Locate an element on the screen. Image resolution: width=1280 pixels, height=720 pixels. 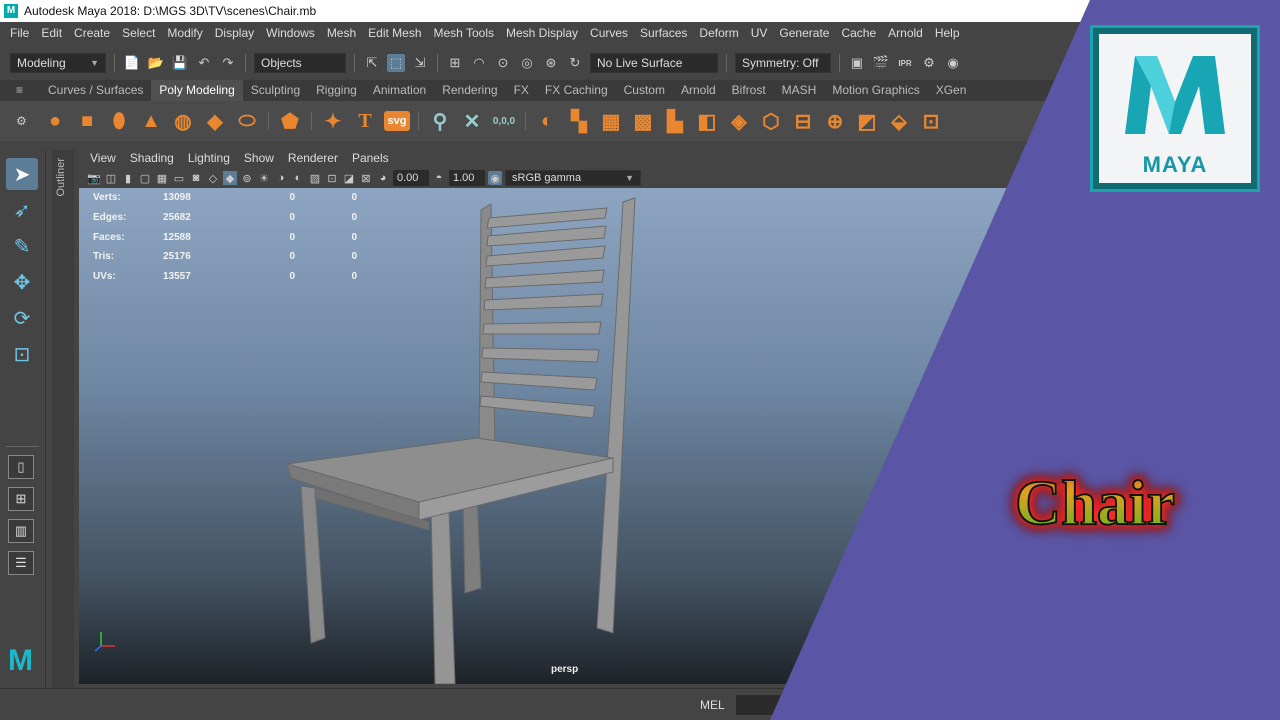
shelf-tab-mash: MASH is located at coordinates (799, 90).